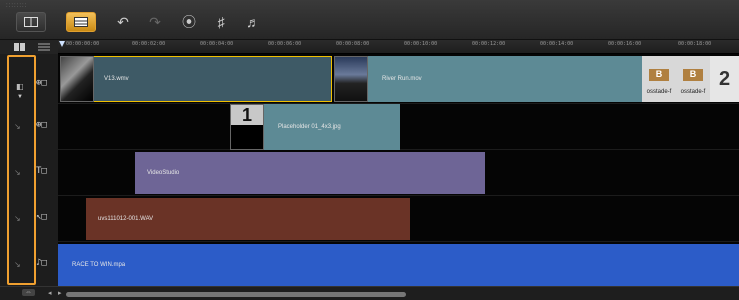 The height and width of the screenshot is (300, 739). Describe the element at coordinates (489, 44) in the screenshot. I see `ruler-label: 00:00:12:00` at that location.